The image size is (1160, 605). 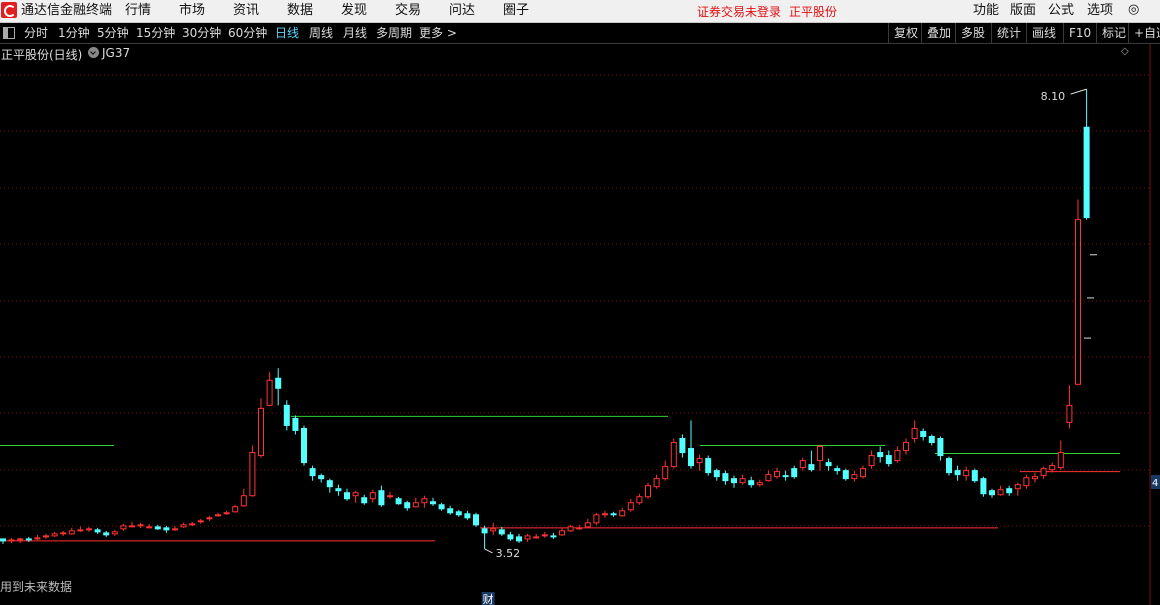 What do you see at coordinates (1155, 483) in the screenshot?
I see `axis-badge: 4` at bounding box center [1155, 483].